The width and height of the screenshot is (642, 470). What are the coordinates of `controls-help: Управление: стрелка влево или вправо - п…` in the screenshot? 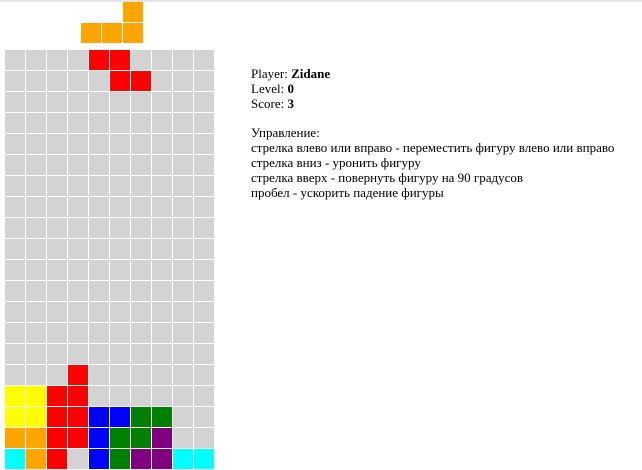 It's located at (432, 162).